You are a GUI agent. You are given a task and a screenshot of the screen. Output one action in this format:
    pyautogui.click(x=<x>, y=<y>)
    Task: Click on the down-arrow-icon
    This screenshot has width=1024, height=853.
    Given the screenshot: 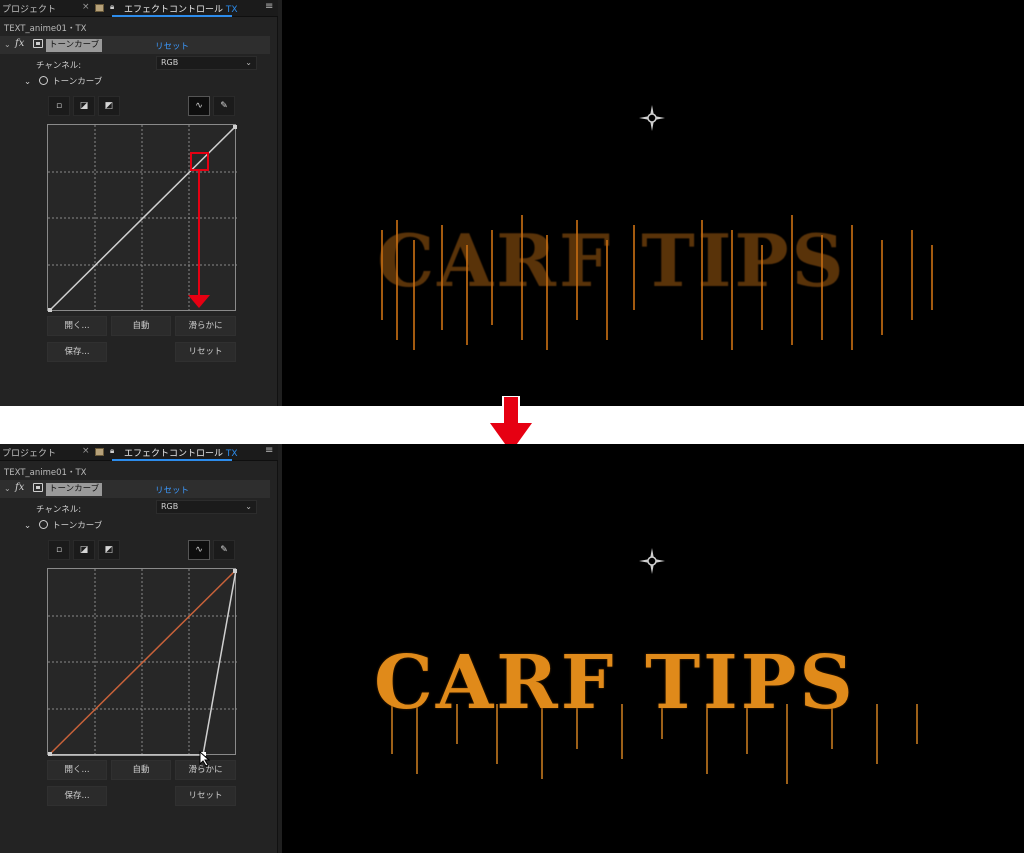 What is the action you would take?
    pyautogui.click(x=199, y=301)
    